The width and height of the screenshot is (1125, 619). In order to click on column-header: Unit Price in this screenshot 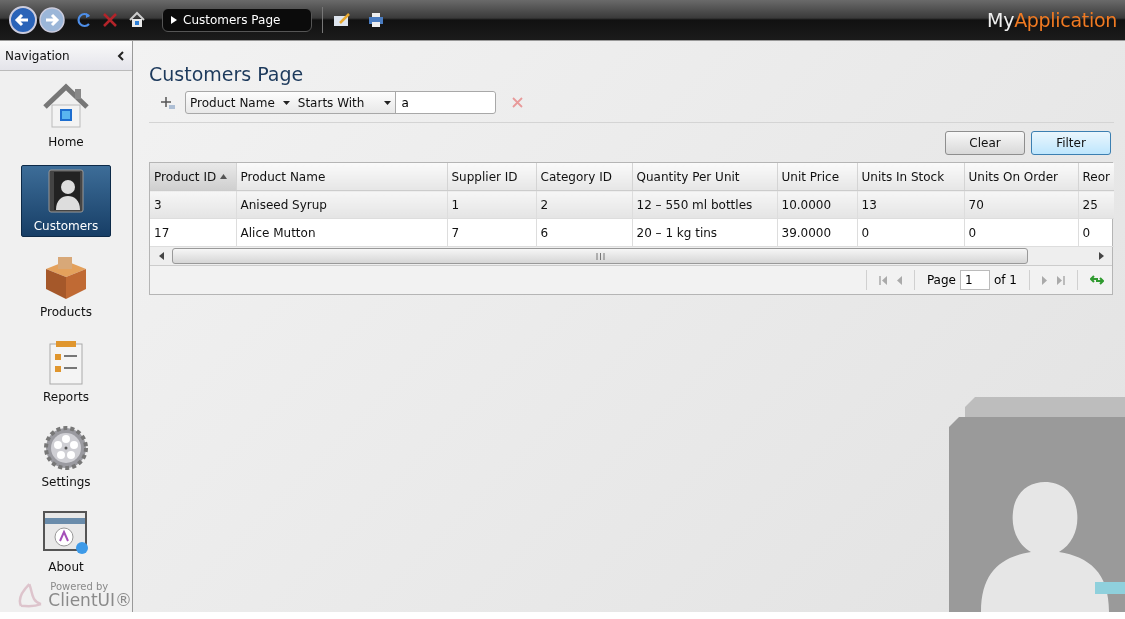, I will do `click(817, 177)`.